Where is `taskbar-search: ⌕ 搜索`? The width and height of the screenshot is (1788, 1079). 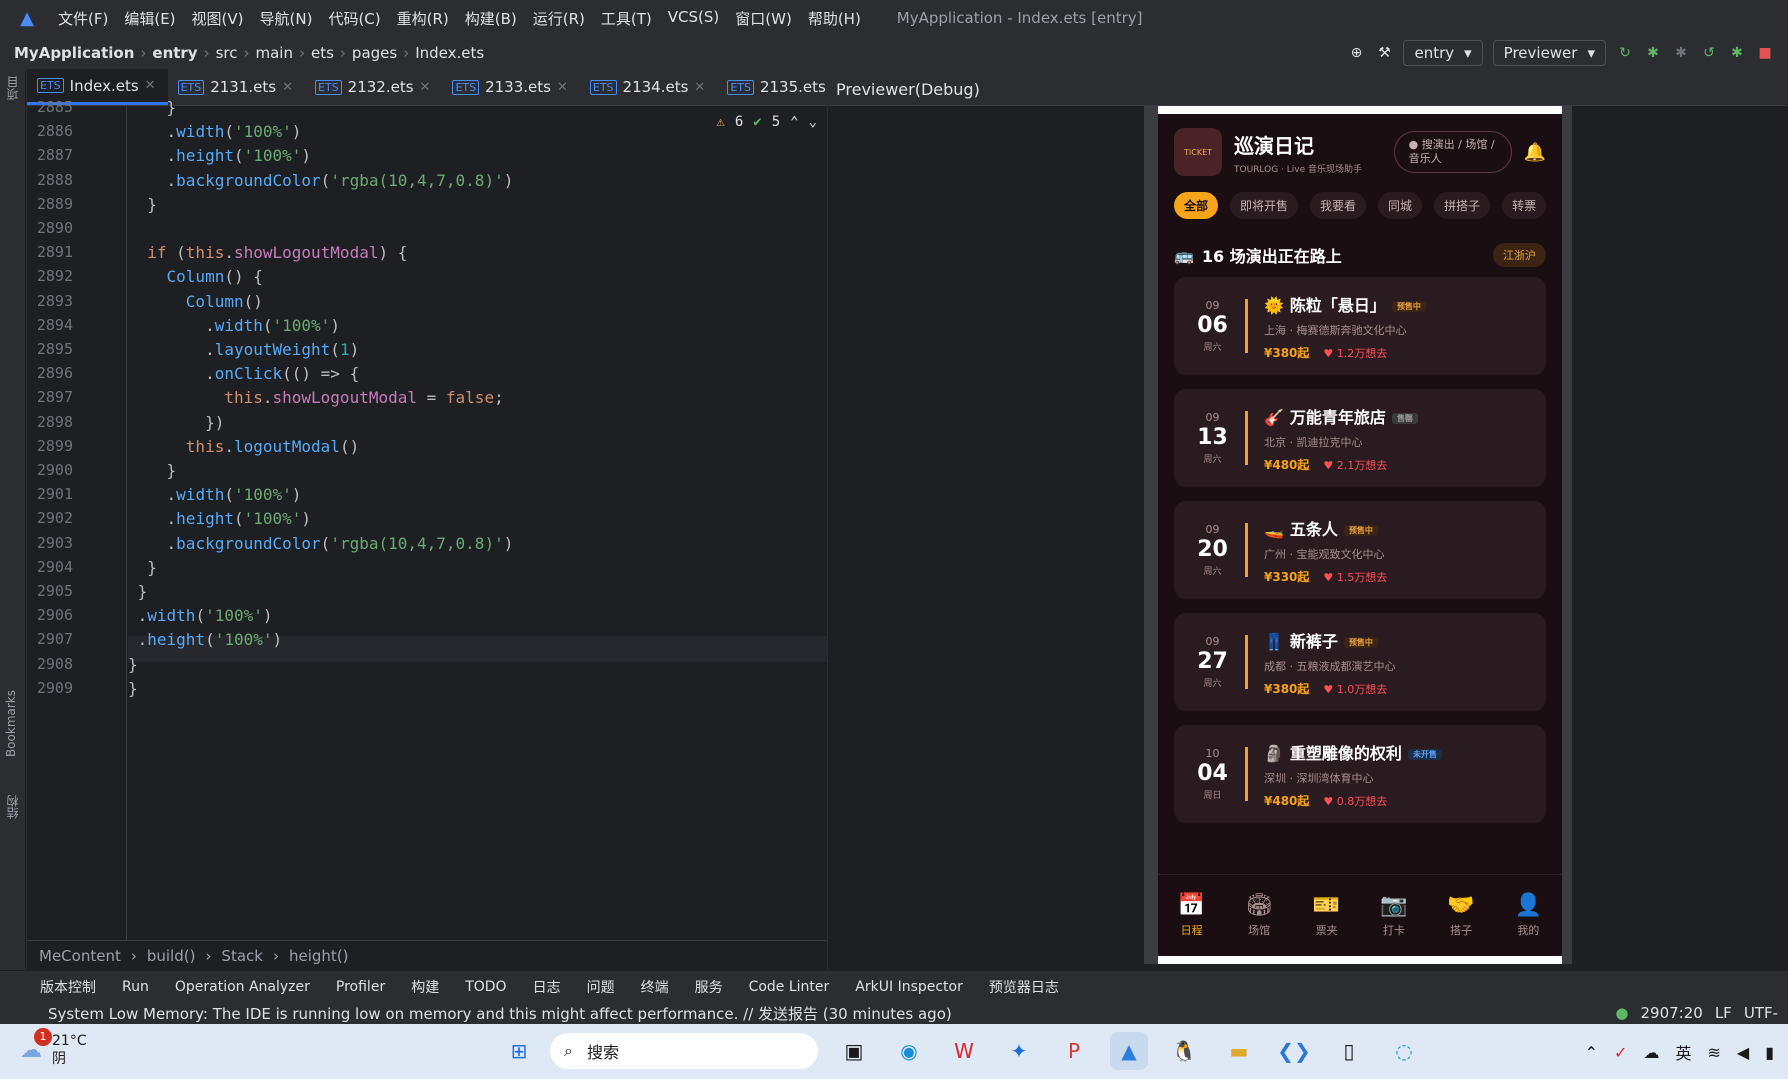
taskbar-search: ⌕ 搜索 is located at coordinates (684, 1051).